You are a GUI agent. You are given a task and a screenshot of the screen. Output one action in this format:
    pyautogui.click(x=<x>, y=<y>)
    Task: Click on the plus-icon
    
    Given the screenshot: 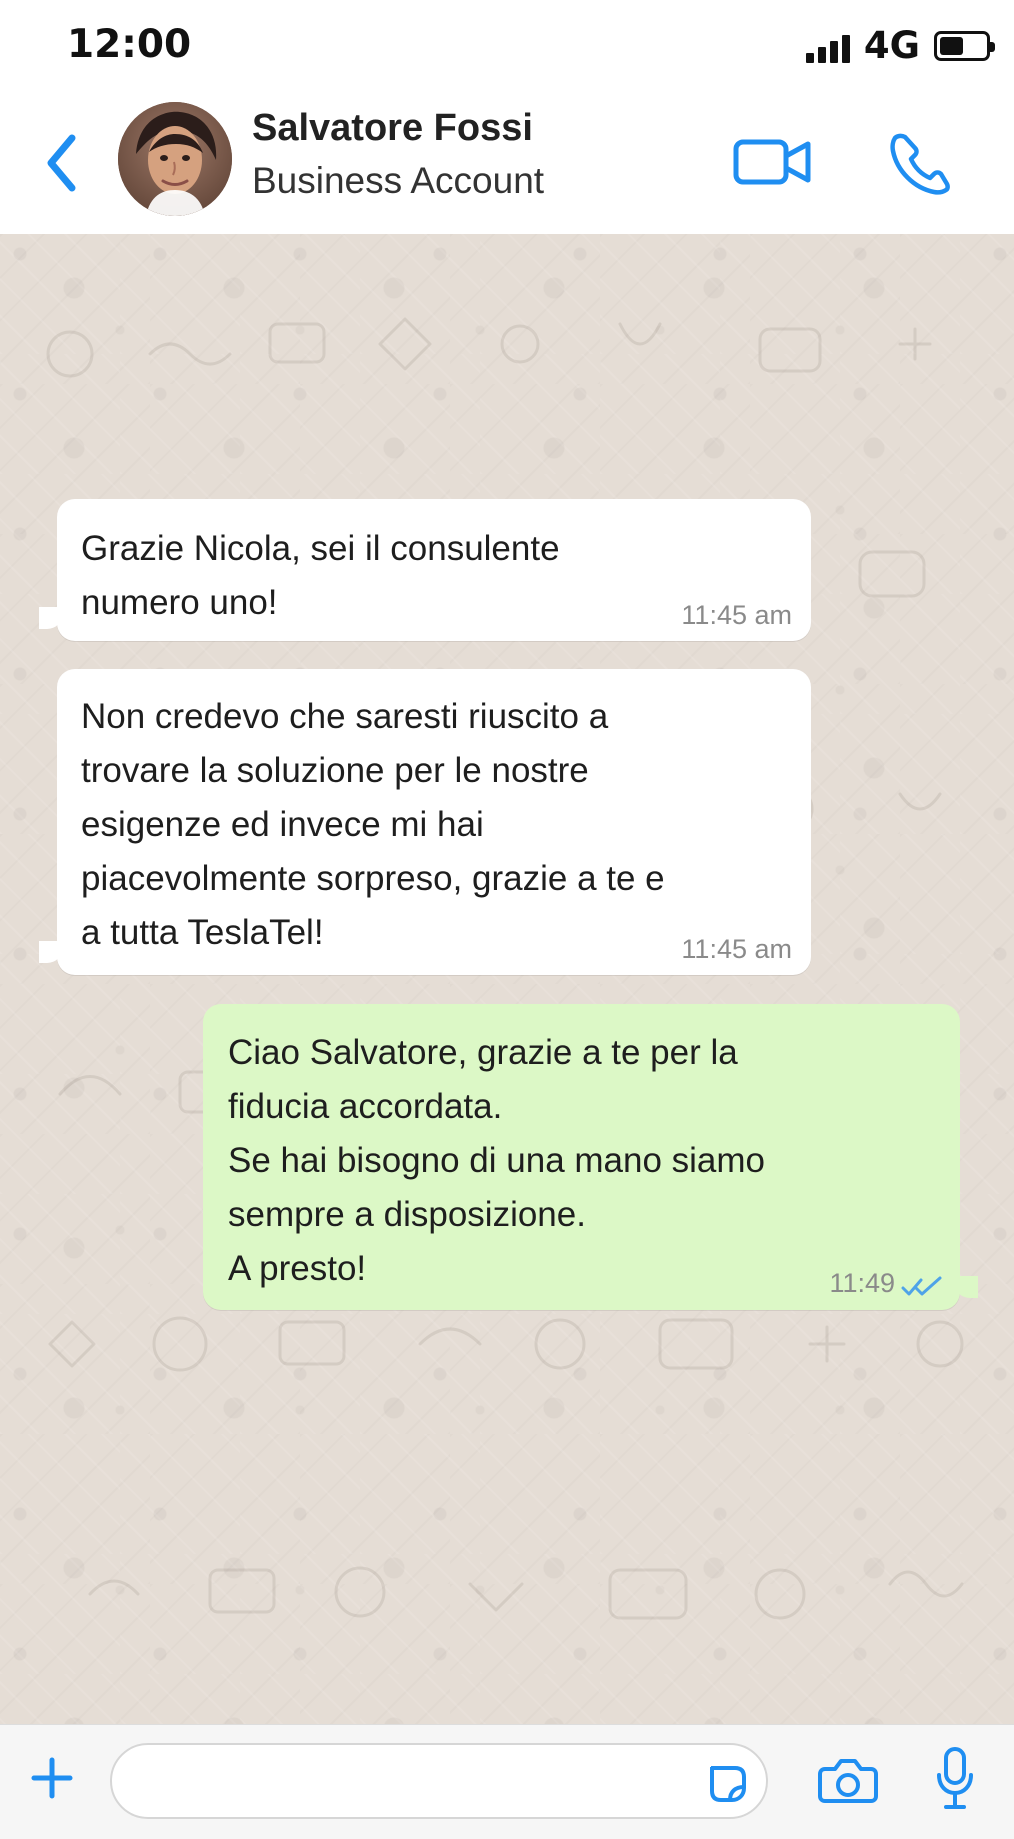 What is the action you would take?
    pyautogui.click(x=52, y=1778)
    